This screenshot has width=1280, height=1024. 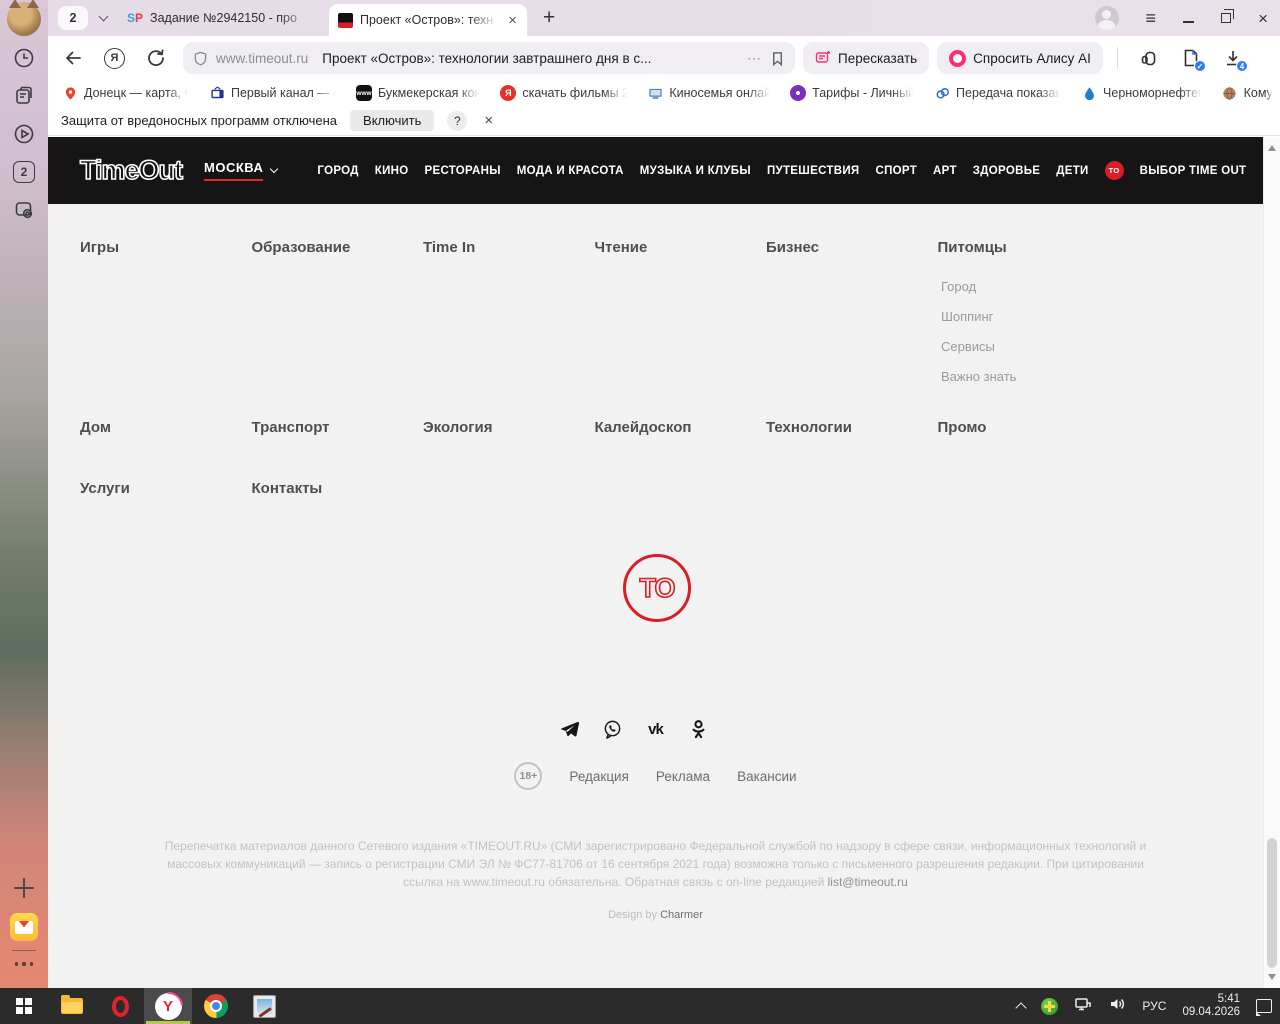 I want to click on network-icon, so click(x=1083, y=1006).